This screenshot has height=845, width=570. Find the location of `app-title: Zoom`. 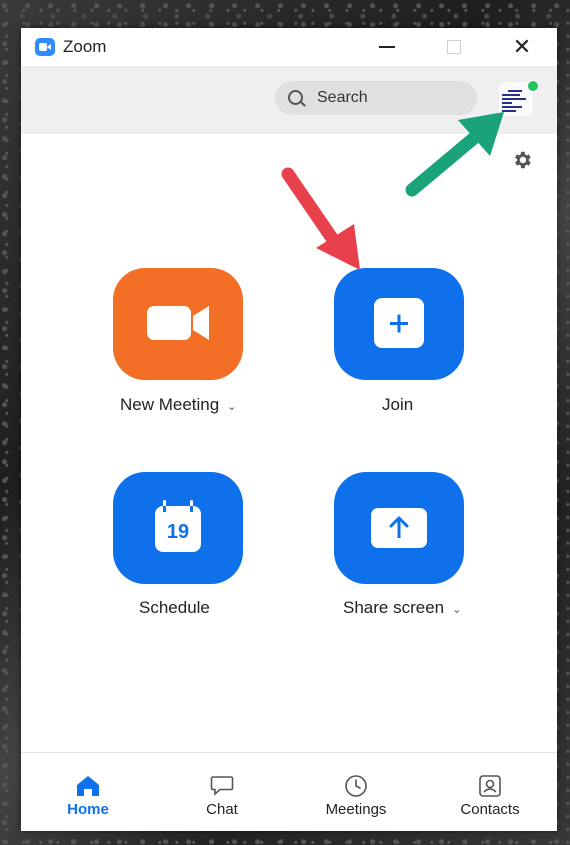

app-title: Zoom is located at coordinates (85, 46).